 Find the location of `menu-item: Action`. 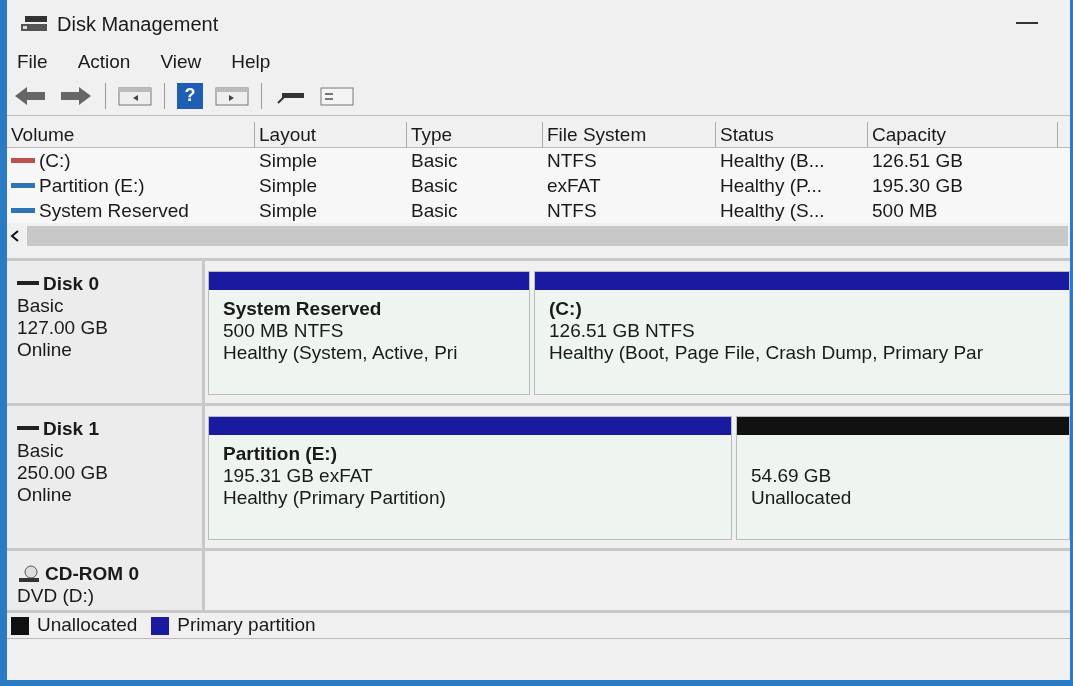

menu-item: Action is located at coordinates (104, 62).